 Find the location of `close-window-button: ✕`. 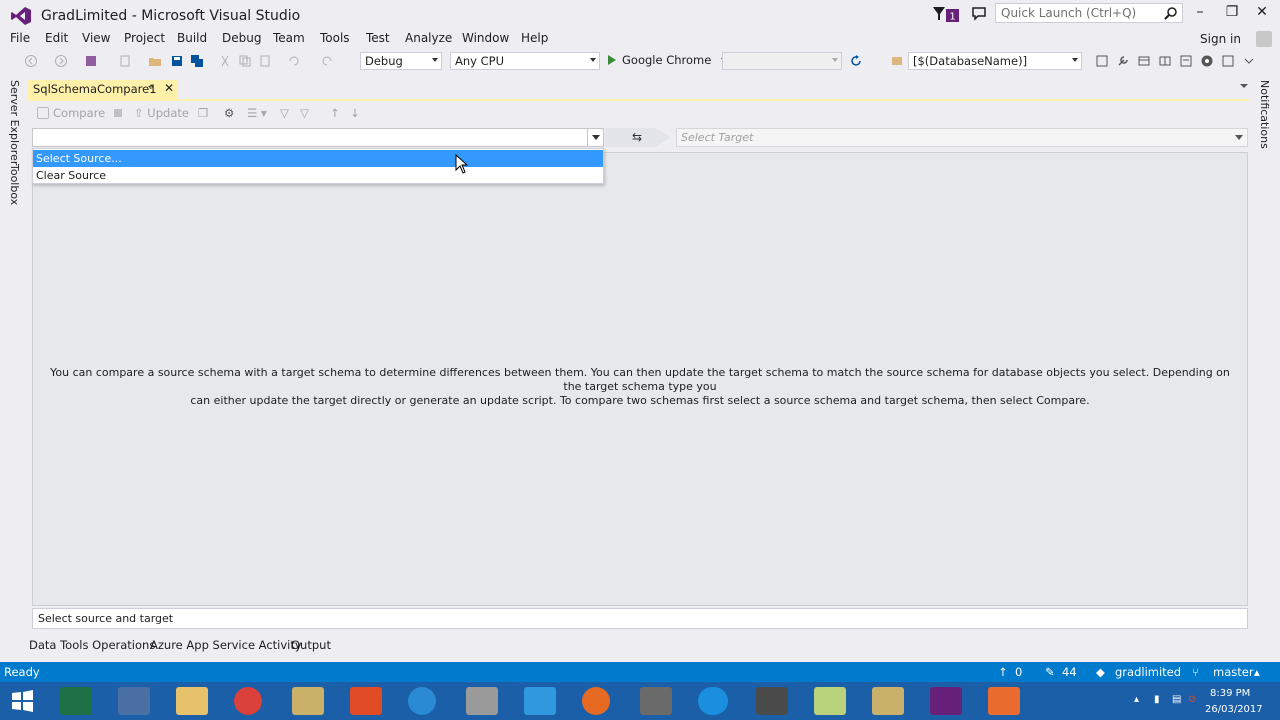

close-window-button: ✕ is located at coordinates (1262, 14).